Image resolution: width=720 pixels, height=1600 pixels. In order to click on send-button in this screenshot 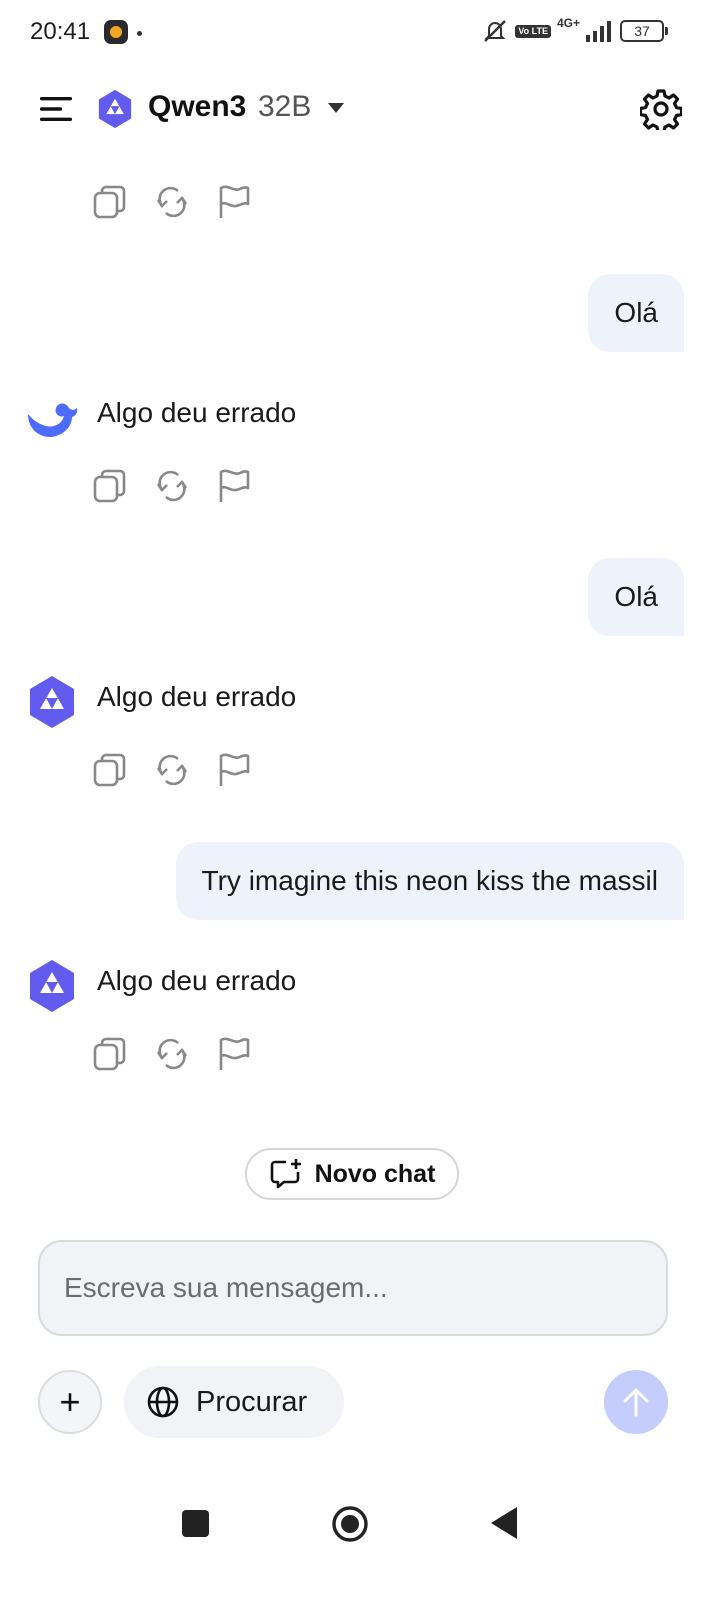, I will do `click(636, 1402)`.